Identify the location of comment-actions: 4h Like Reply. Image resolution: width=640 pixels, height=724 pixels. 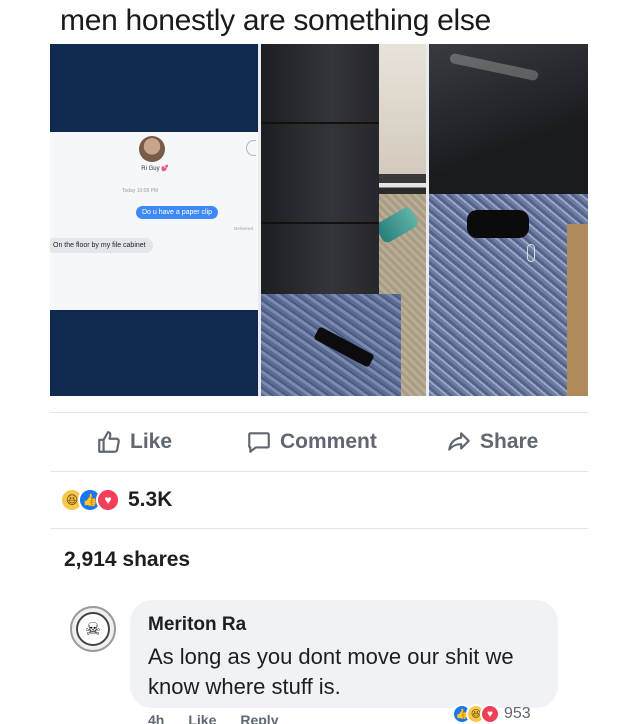
(213, 718).